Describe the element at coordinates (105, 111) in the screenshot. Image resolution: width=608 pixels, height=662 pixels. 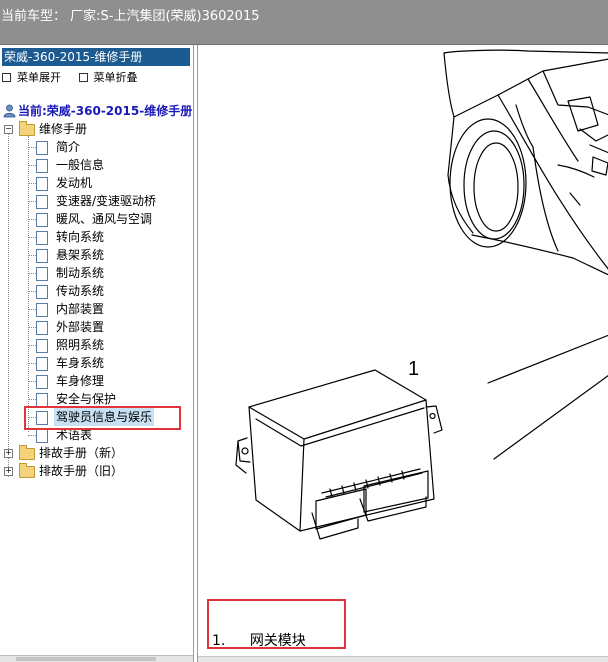
I see `current-manual-label: 当前:荣威-360-2015-维修手册` at that location.